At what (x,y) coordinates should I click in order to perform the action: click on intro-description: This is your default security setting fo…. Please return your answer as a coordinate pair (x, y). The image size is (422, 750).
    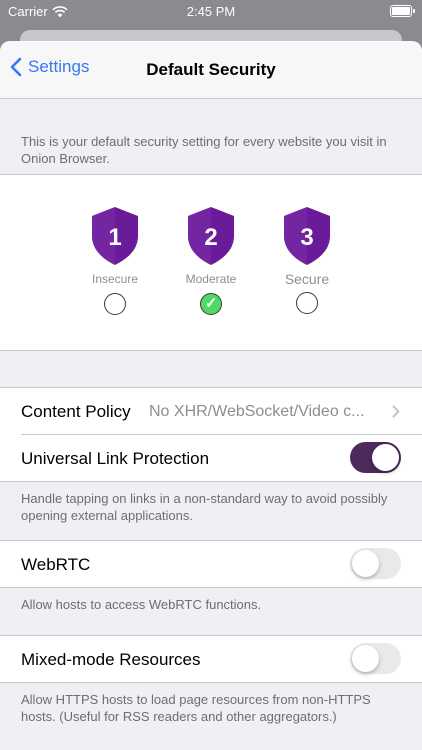
    Looking at the image, I should click on (204, 150).